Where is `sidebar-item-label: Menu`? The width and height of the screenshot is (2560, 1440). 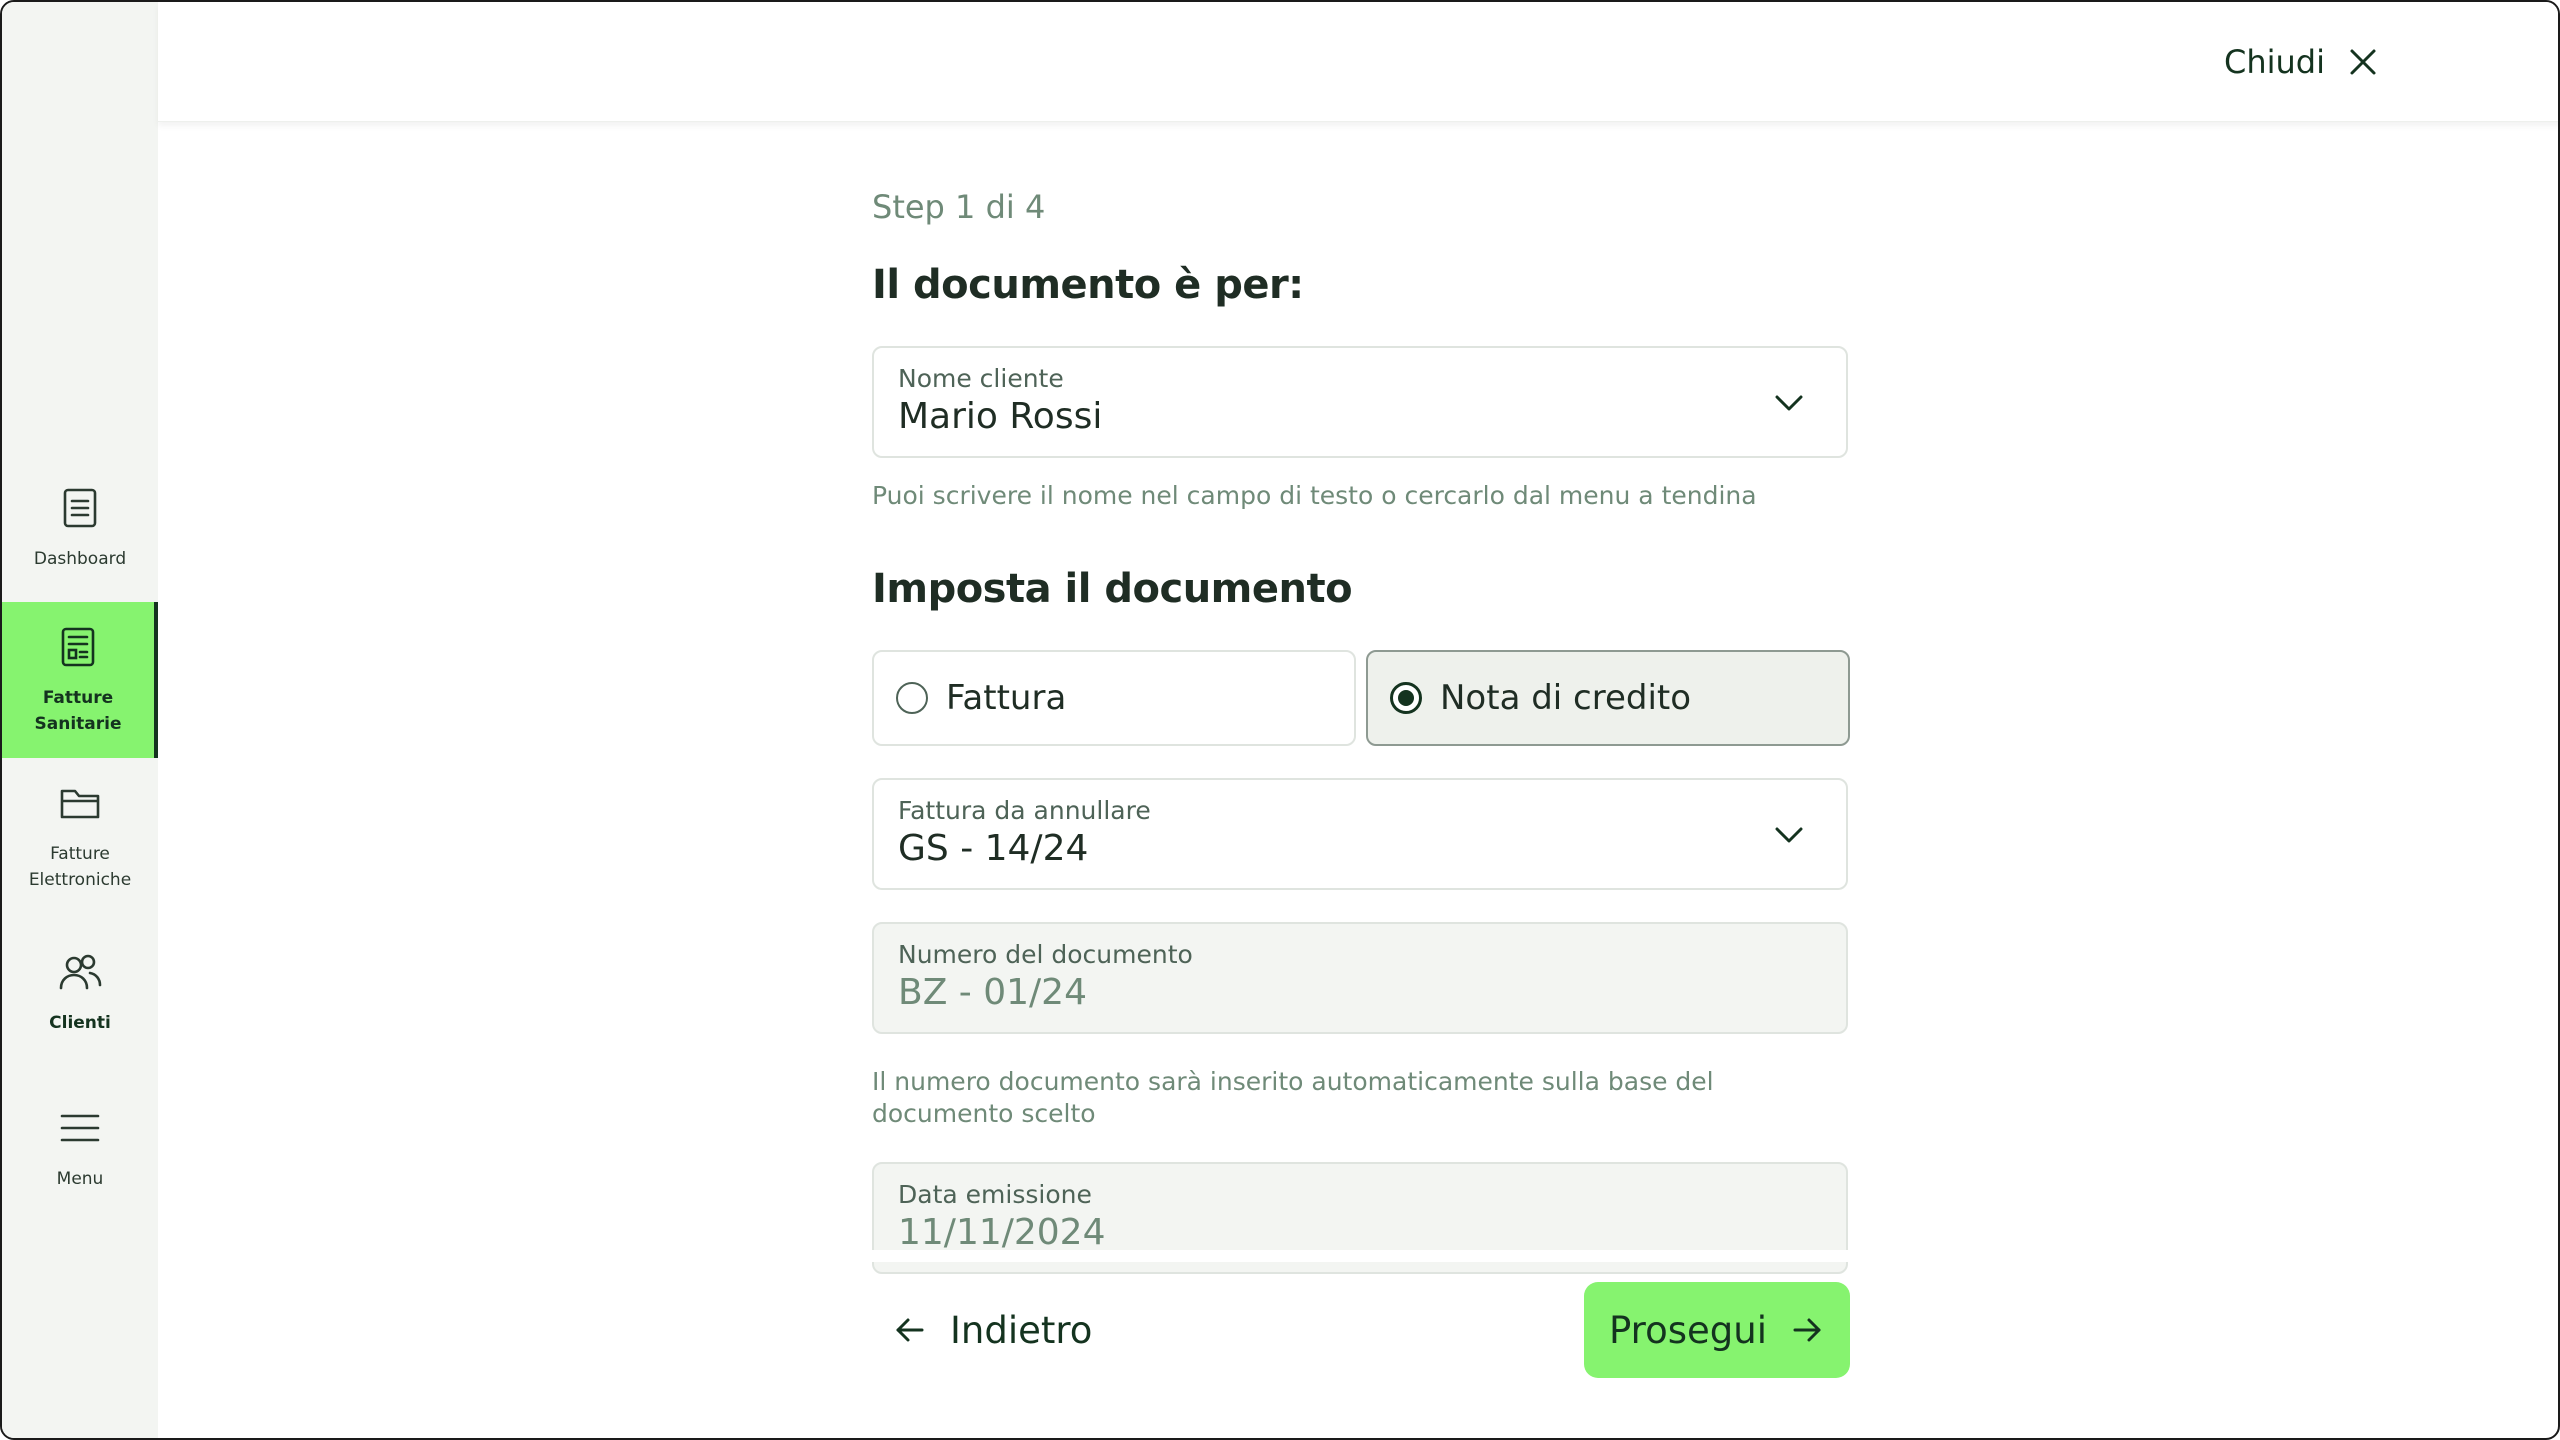
sidebar-item-label: Menu is located at coordinates (80, 1179).